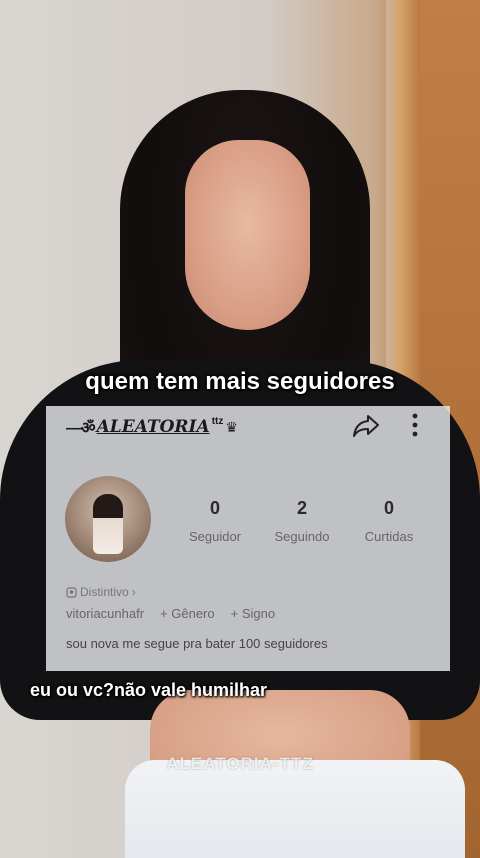  What do you see at coordinates (133, 592) in the screenshot?
I see `chevron-right-icon: ›` at bounding box center [133, 592].